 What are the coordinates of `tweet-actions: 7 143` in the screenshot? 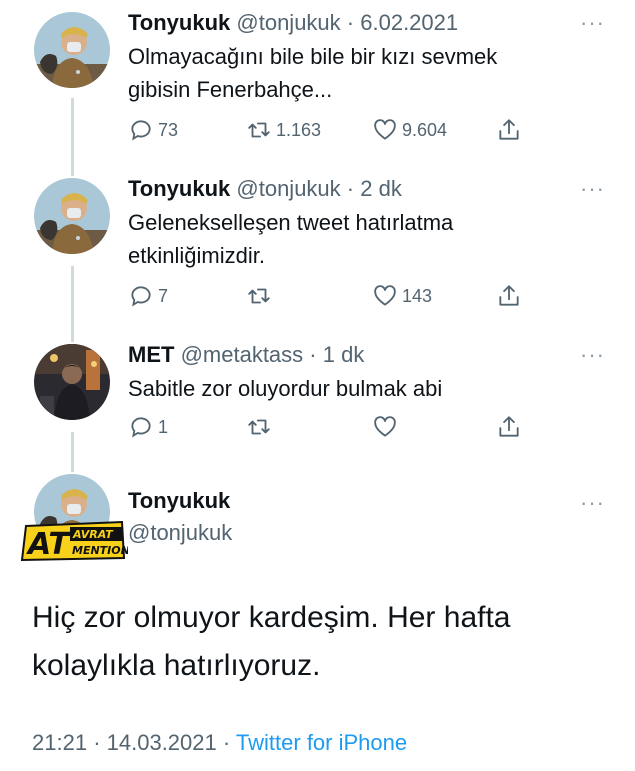 It's located at (333, 297).